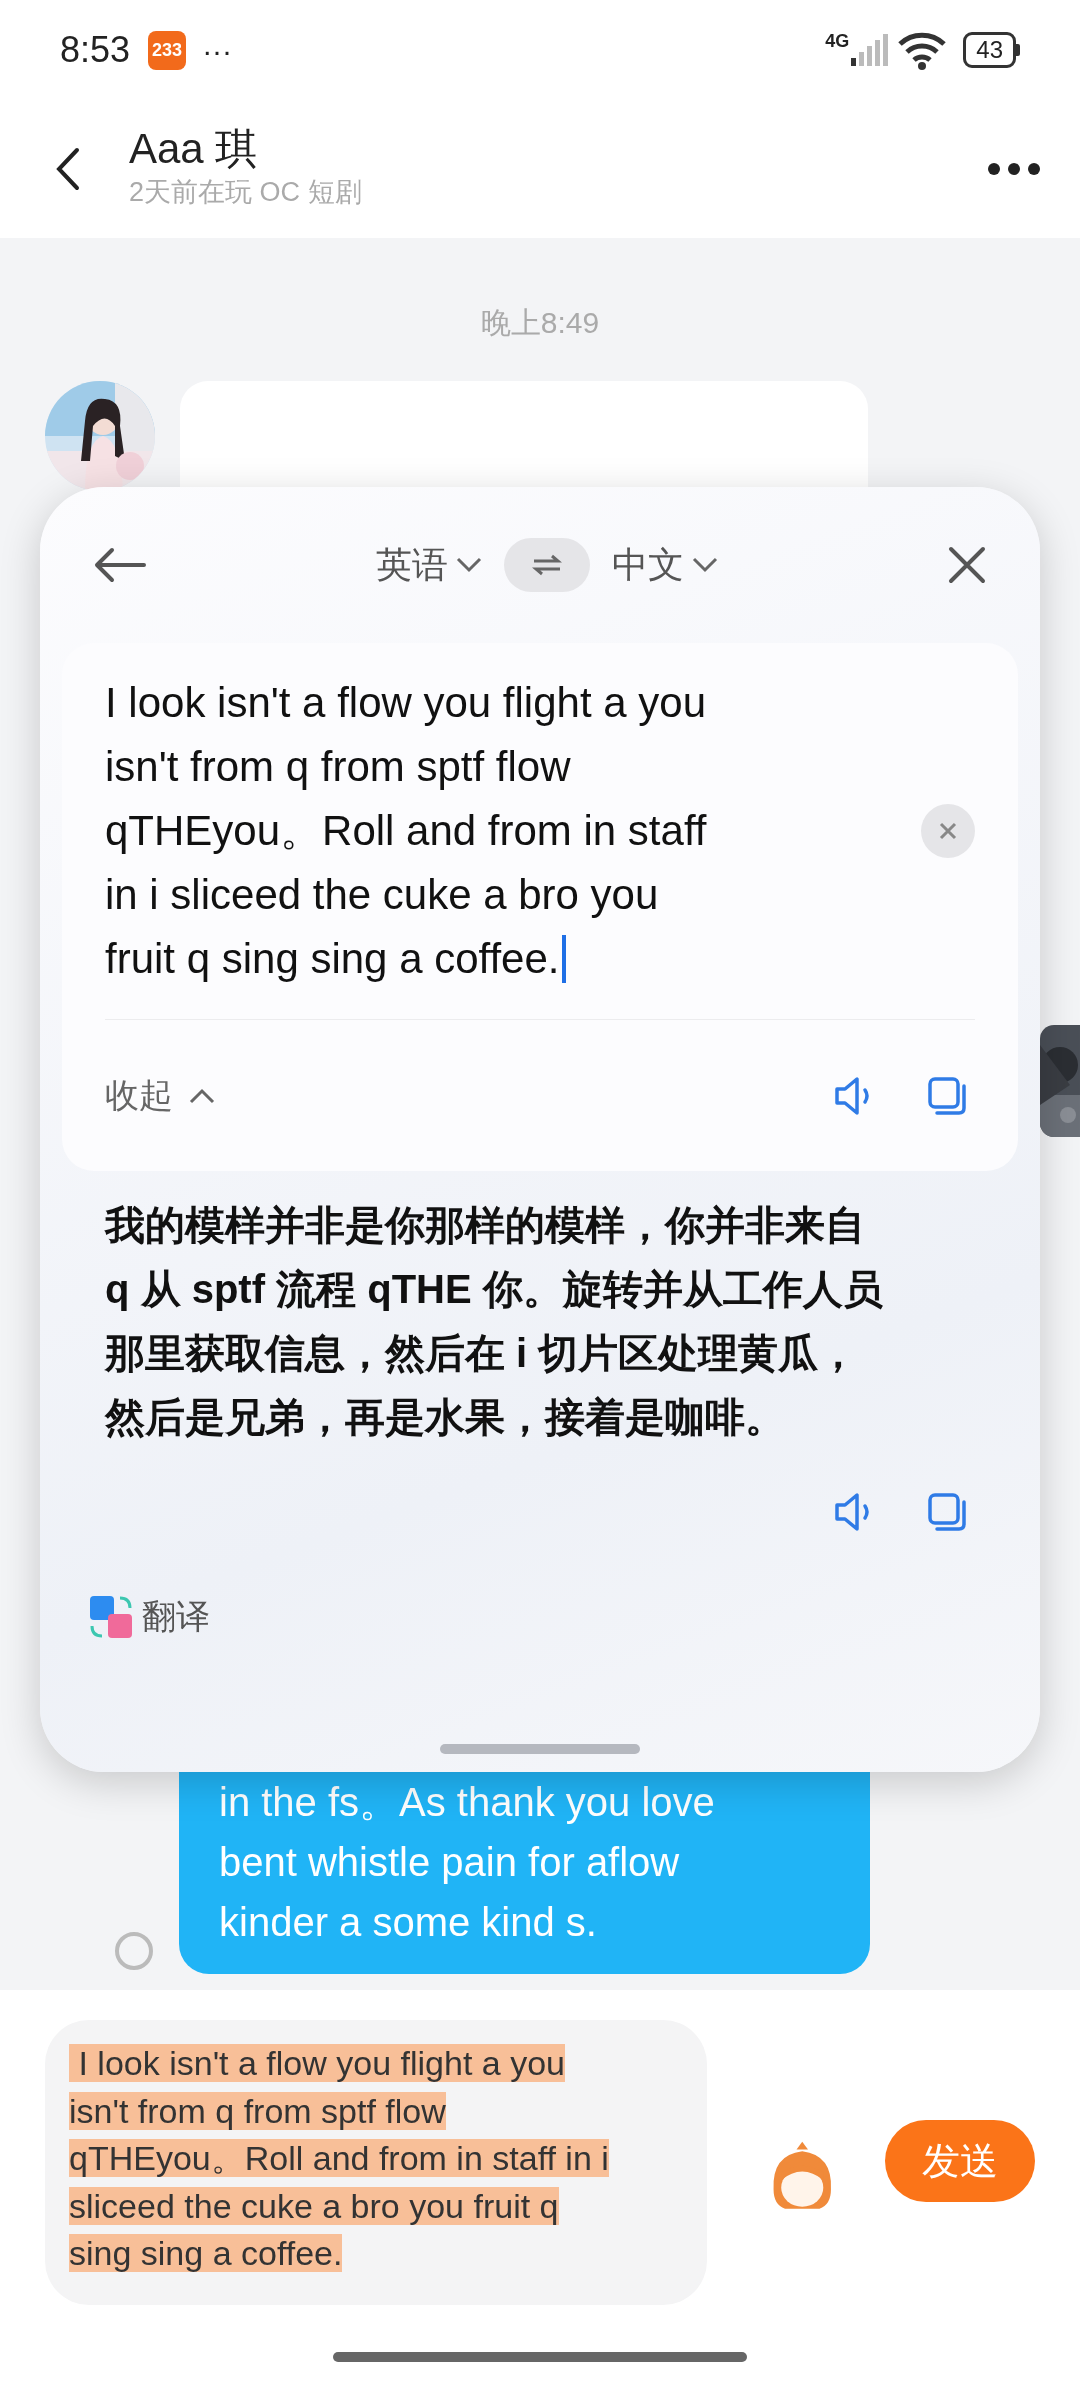 This screenshot has width=1080, height=2400. Describe the element at coordinates (429, 565) in the screenshot. I see `source-language-dropdown: 英语` at that location.